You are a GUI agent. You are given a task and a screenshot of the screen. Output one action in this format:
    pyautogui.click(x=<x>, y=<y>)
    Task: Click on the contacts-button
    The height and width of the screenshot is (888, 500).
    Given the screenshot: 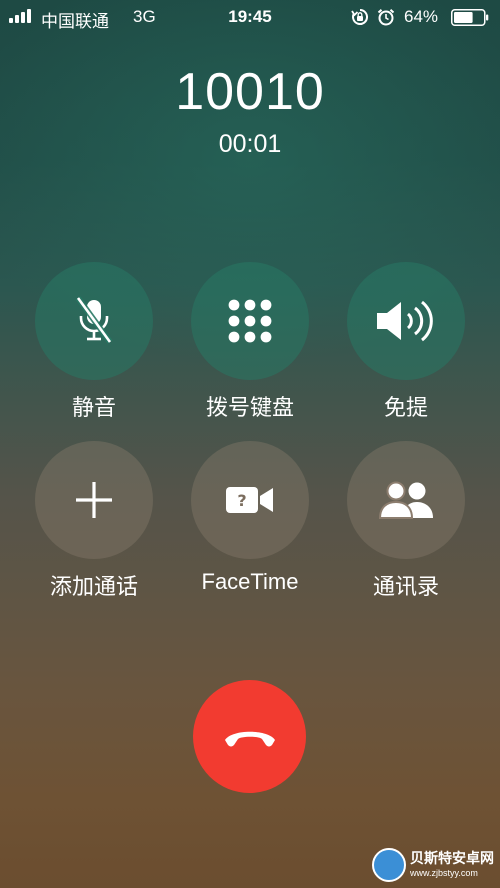 What is the action you would take?
    pyautogui.click(x=406, y=500)
    